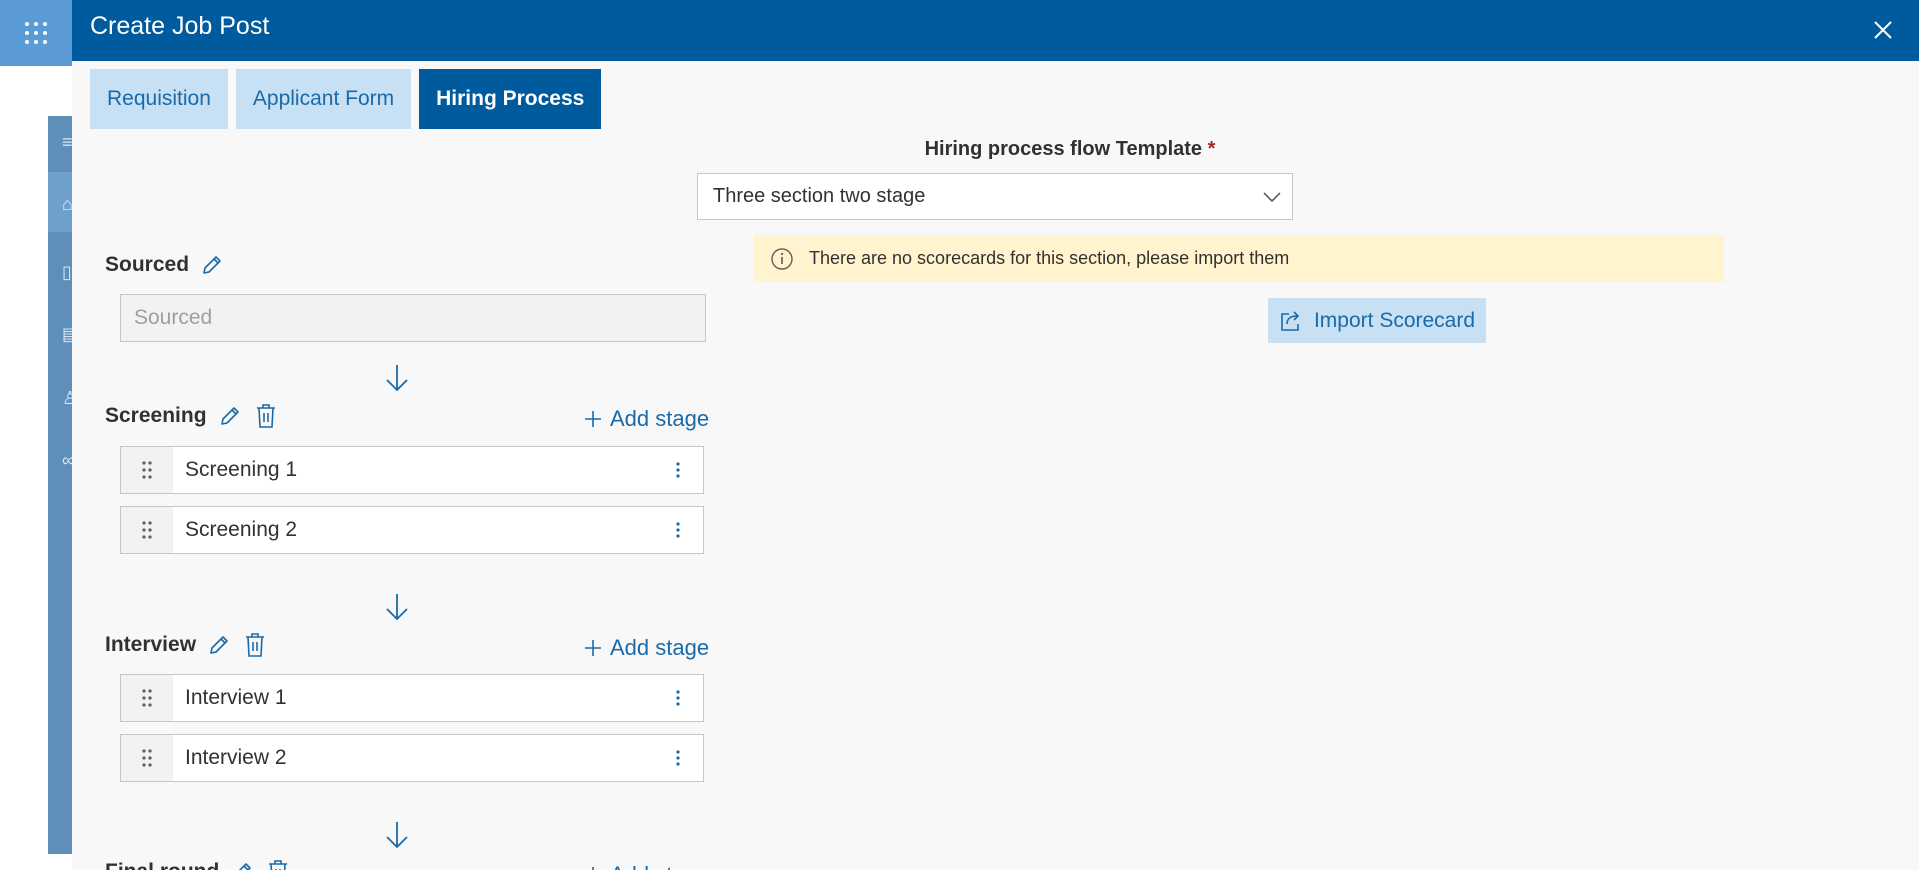  I want to click on close-icon, so click(1883, 30).